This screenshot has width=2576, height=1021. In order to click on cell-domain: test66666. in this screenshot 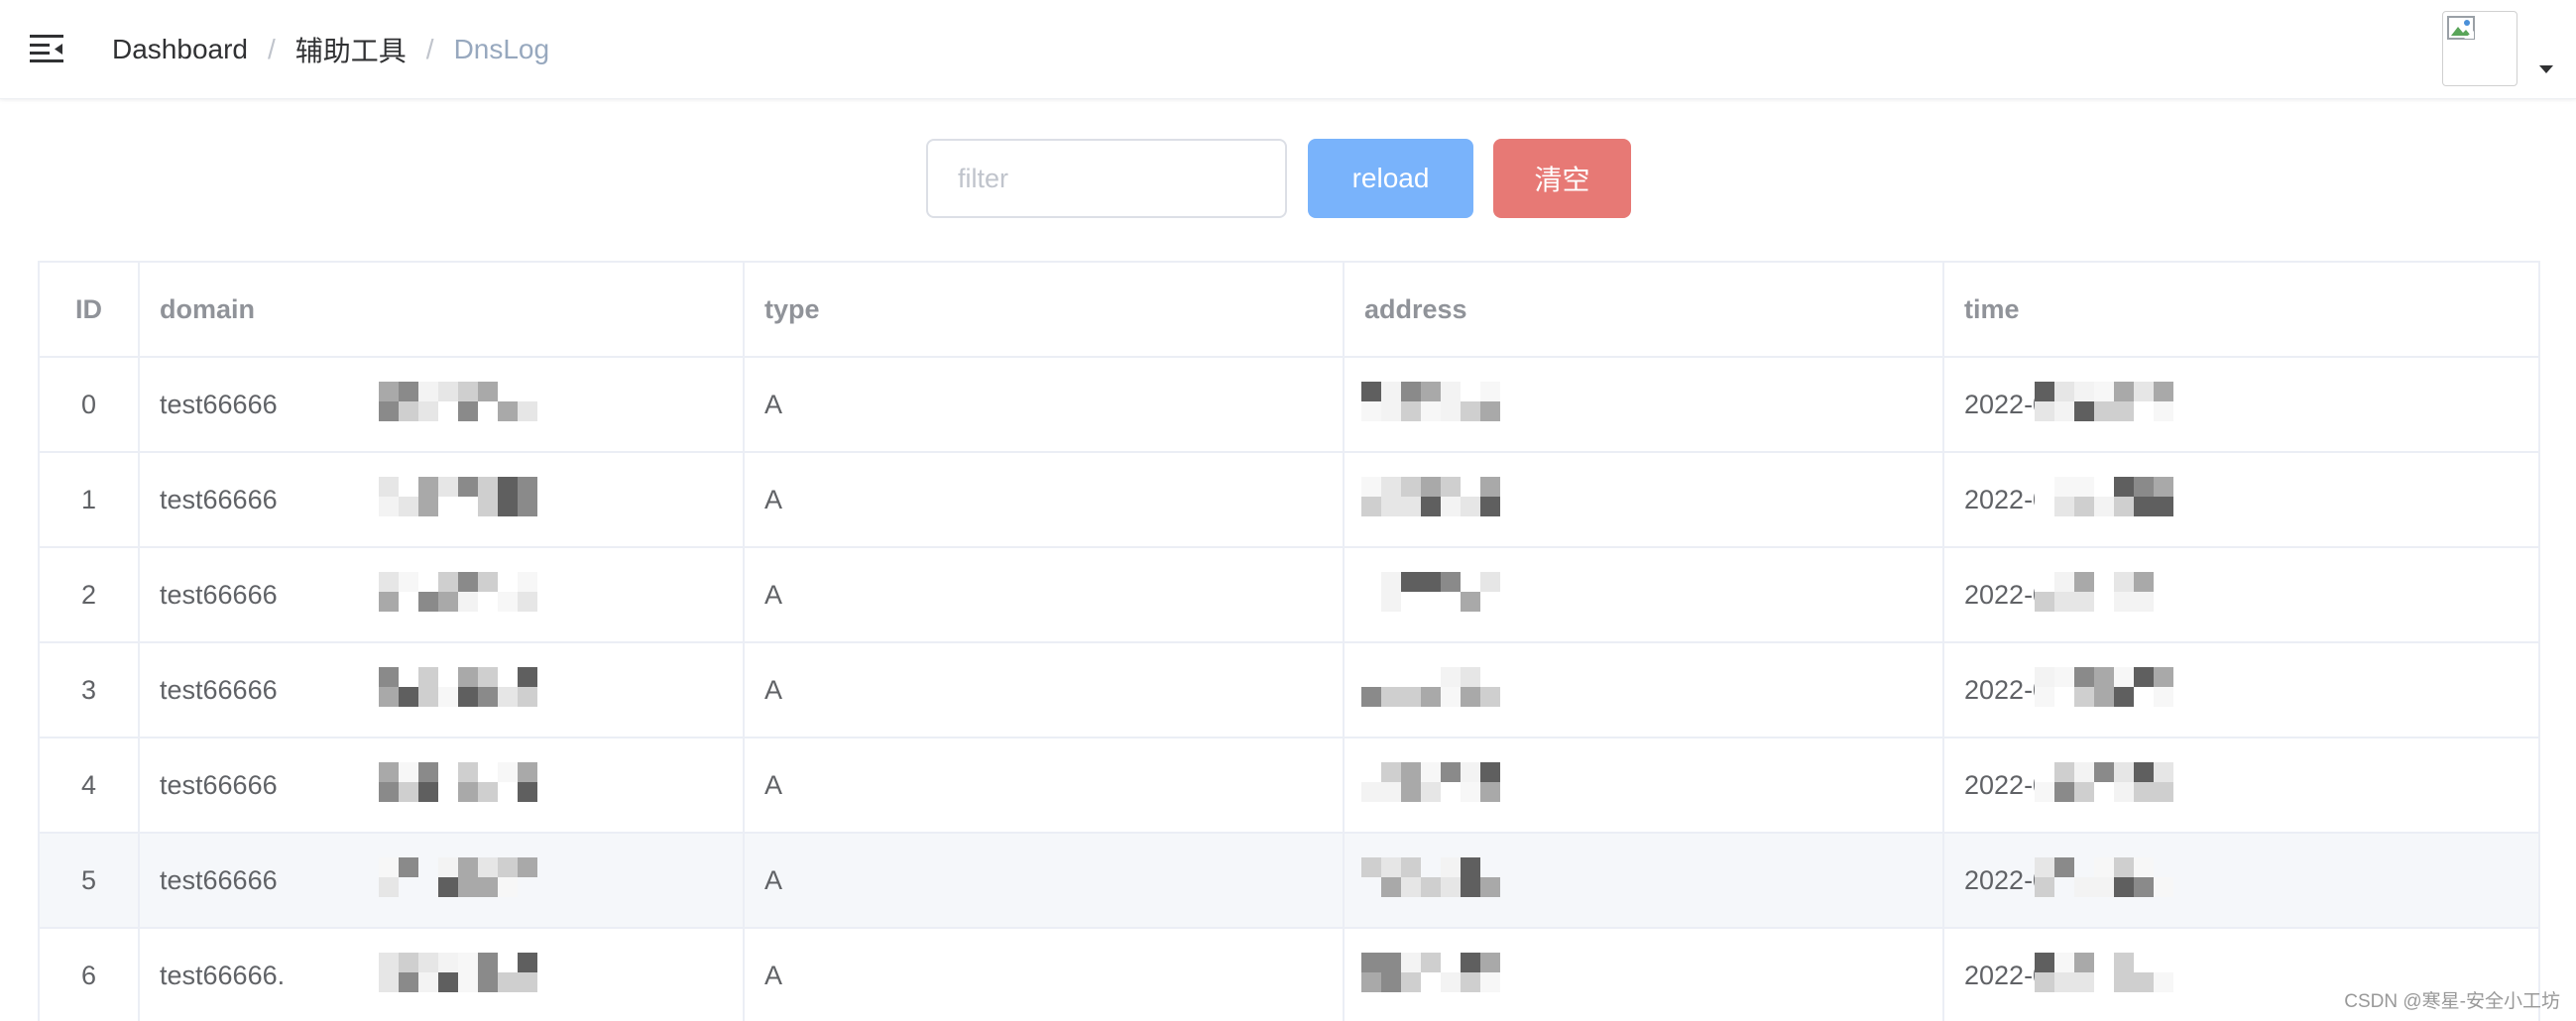, I will do `click(442, 975)`.